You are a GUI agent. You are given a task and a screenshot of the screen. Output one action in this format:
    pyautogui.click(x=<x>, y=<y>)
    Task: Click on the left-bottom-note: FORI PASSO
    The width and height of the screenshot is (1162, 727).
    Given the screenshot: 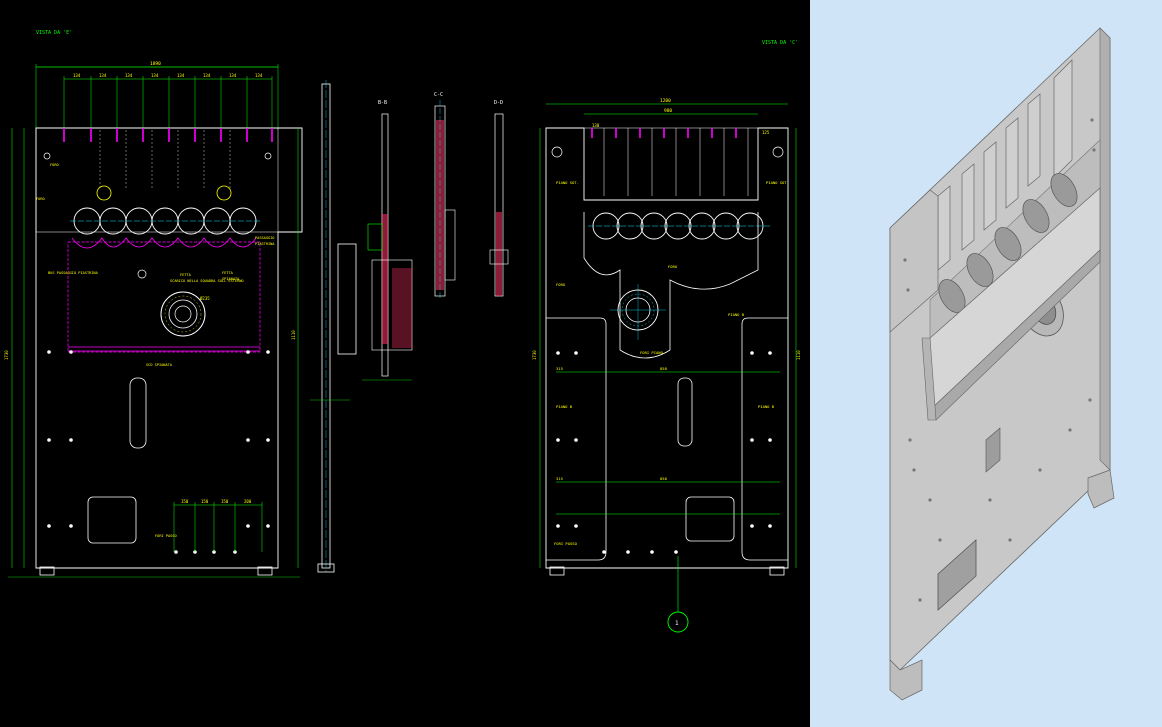 What is the action you would take?
    pyautogui.click(x=166, y=536)
    